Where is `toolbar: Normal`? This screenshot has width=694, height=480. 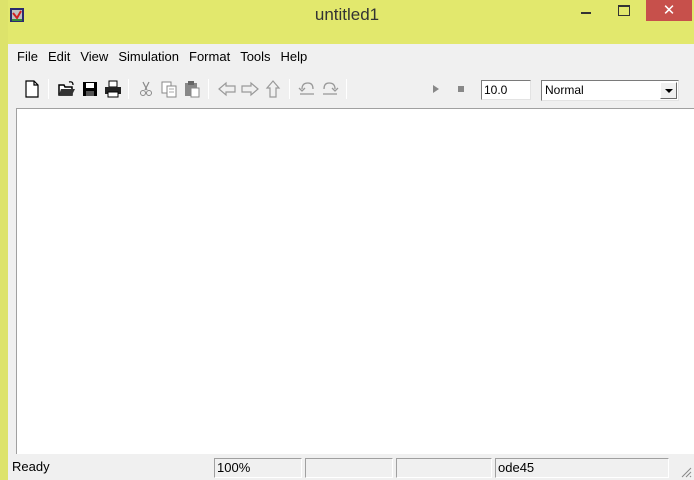 toolbar: Normal is located at coordinates (351, 86).